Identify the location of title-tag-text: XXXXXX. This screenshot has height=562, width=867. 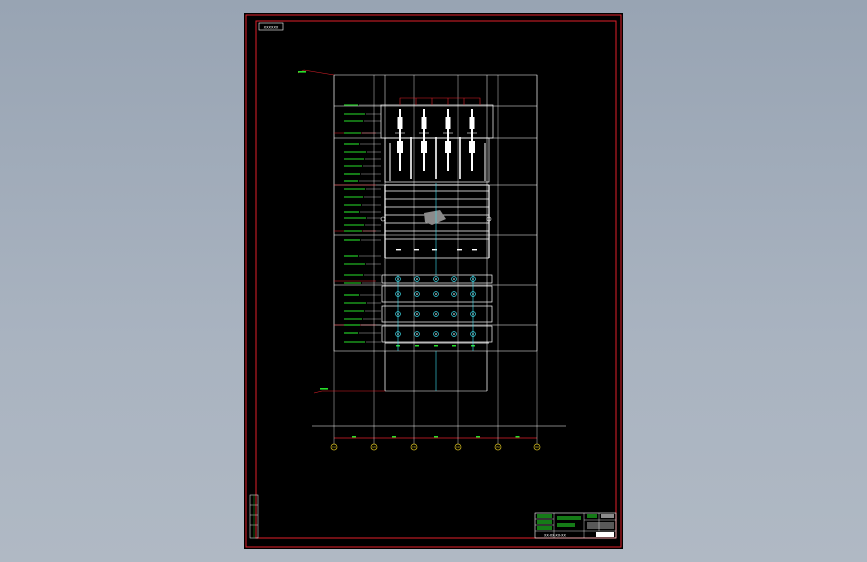
(271, 28).